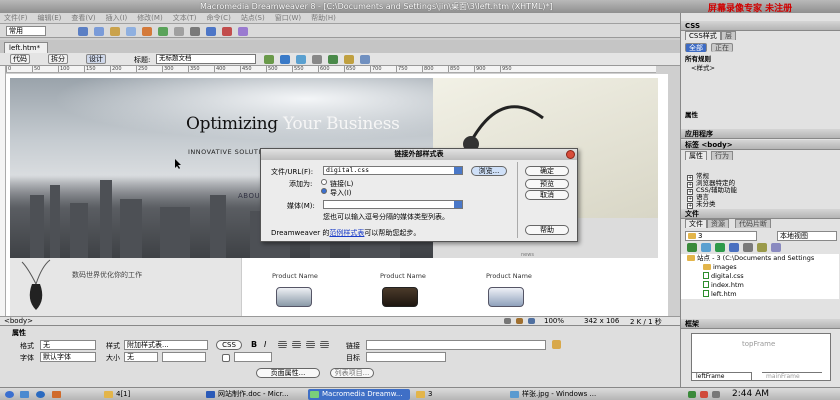 The image size is (840, 400). What do you see at coordinates (253, 18) in the screenshot?
I see `menu-site: 站点(S)` at bounding box center [253, 18].